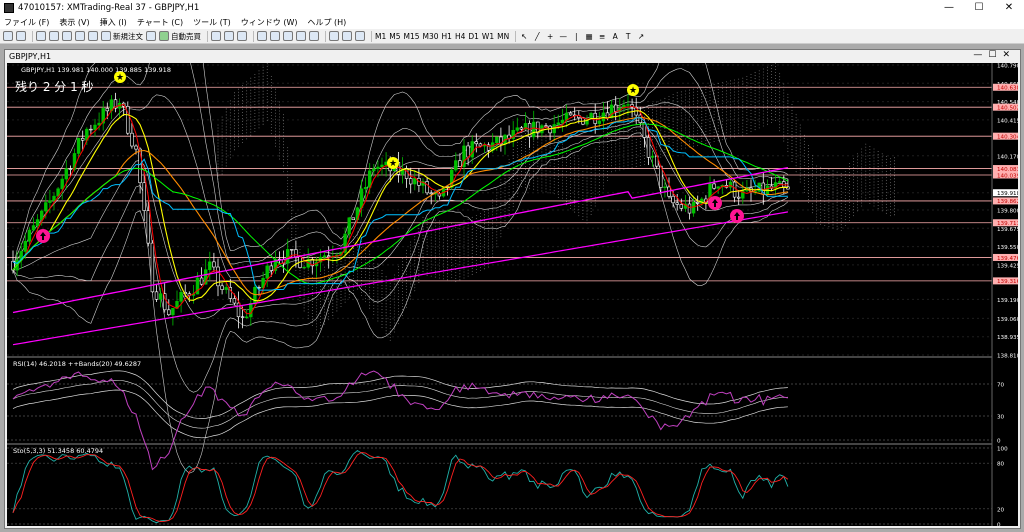 This screenshot has height=532, width=1024. Describe the element at coordinates (563, 36) in the screenshot. I see `hline-button: —` at that location.